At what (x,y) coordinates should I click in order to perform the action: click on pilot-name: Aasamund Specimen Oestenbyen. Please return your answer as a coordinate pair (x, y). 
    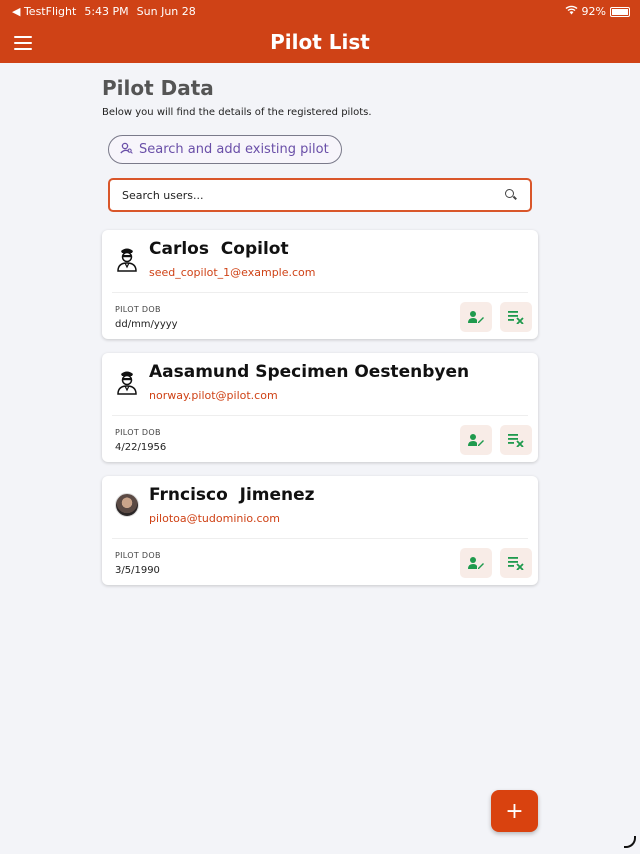
    Looking at the image, I should click on (309, 372).